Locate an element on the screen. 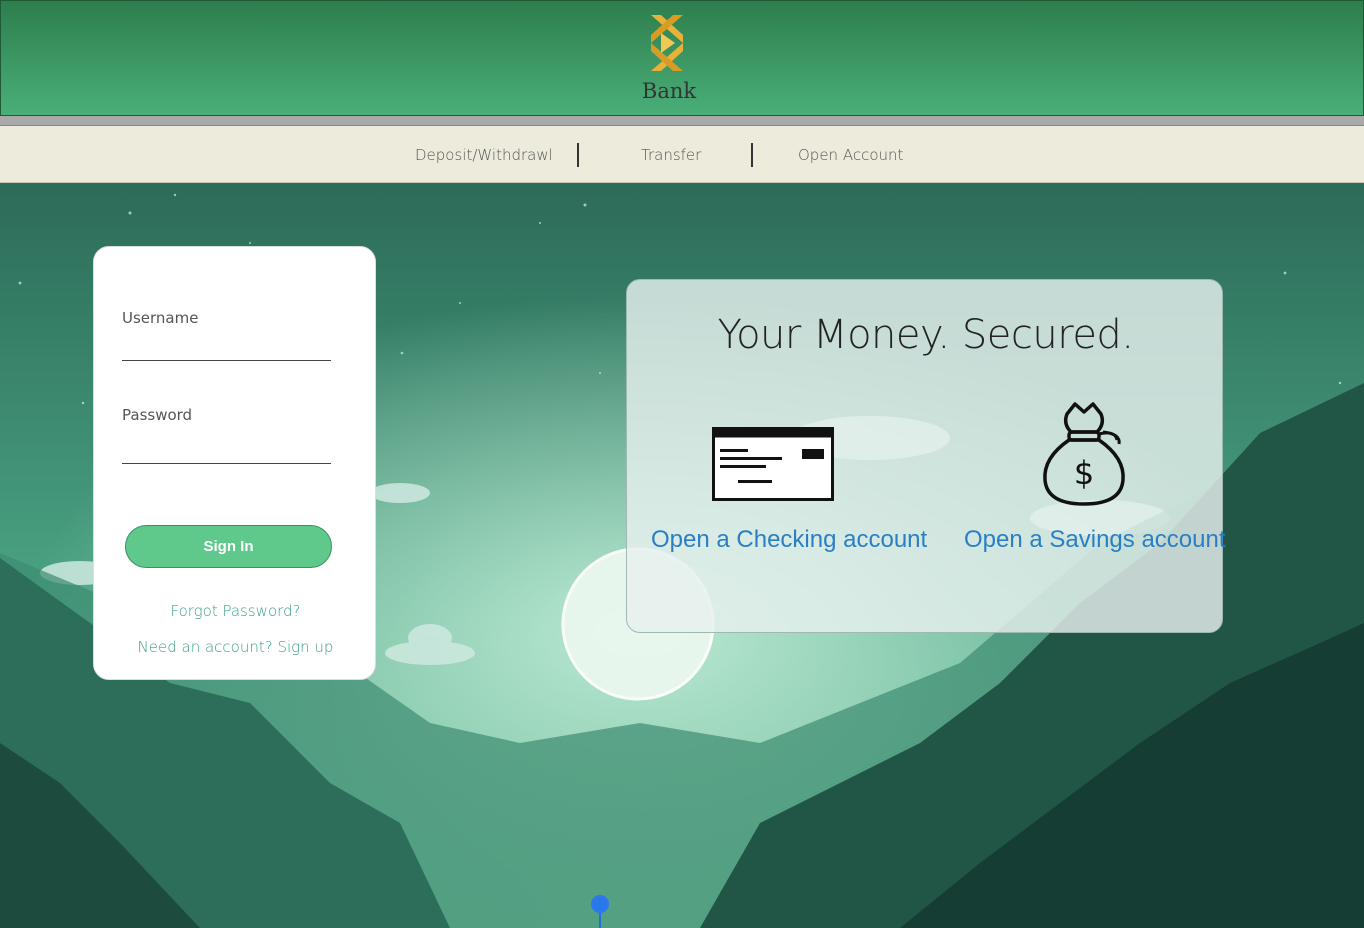 The width and height of the screenshot is (1364, 928). sign-up-link: Need an account? Sign up is located at coordinates (235, 647).